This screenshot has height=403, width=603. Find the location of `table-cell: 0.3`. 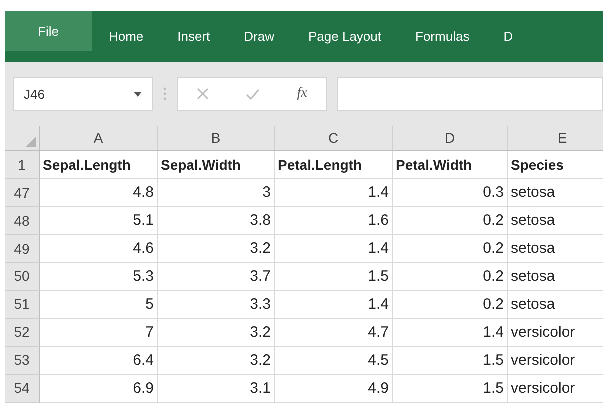

table-cell: 0.3 is located at coordinates (450, 193).